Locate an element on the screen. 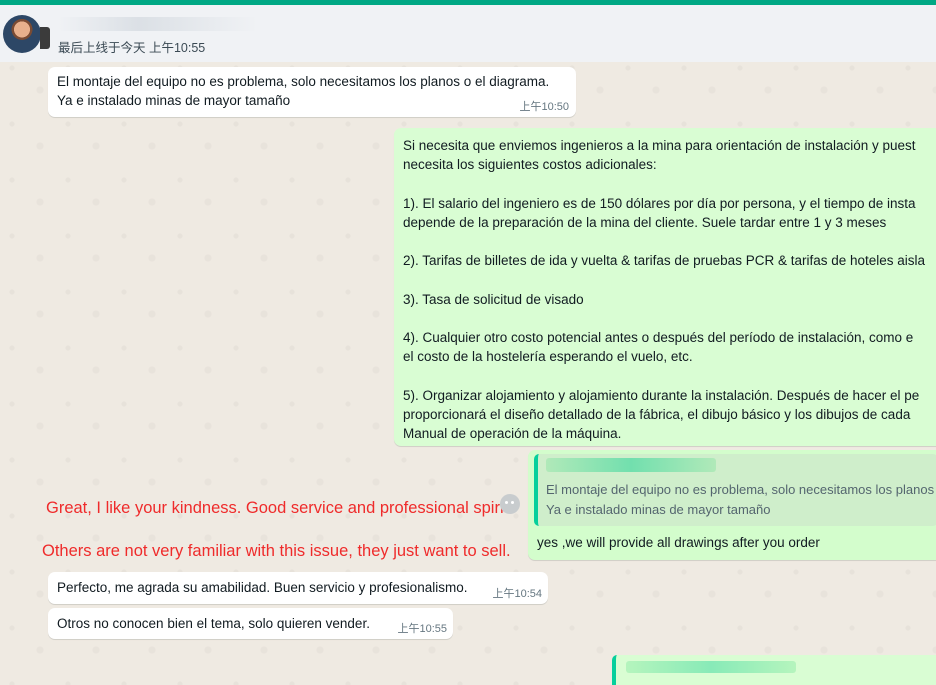 The image size is (936, 685). message-time: 上午10:50 is located at coordinates (544, 107).